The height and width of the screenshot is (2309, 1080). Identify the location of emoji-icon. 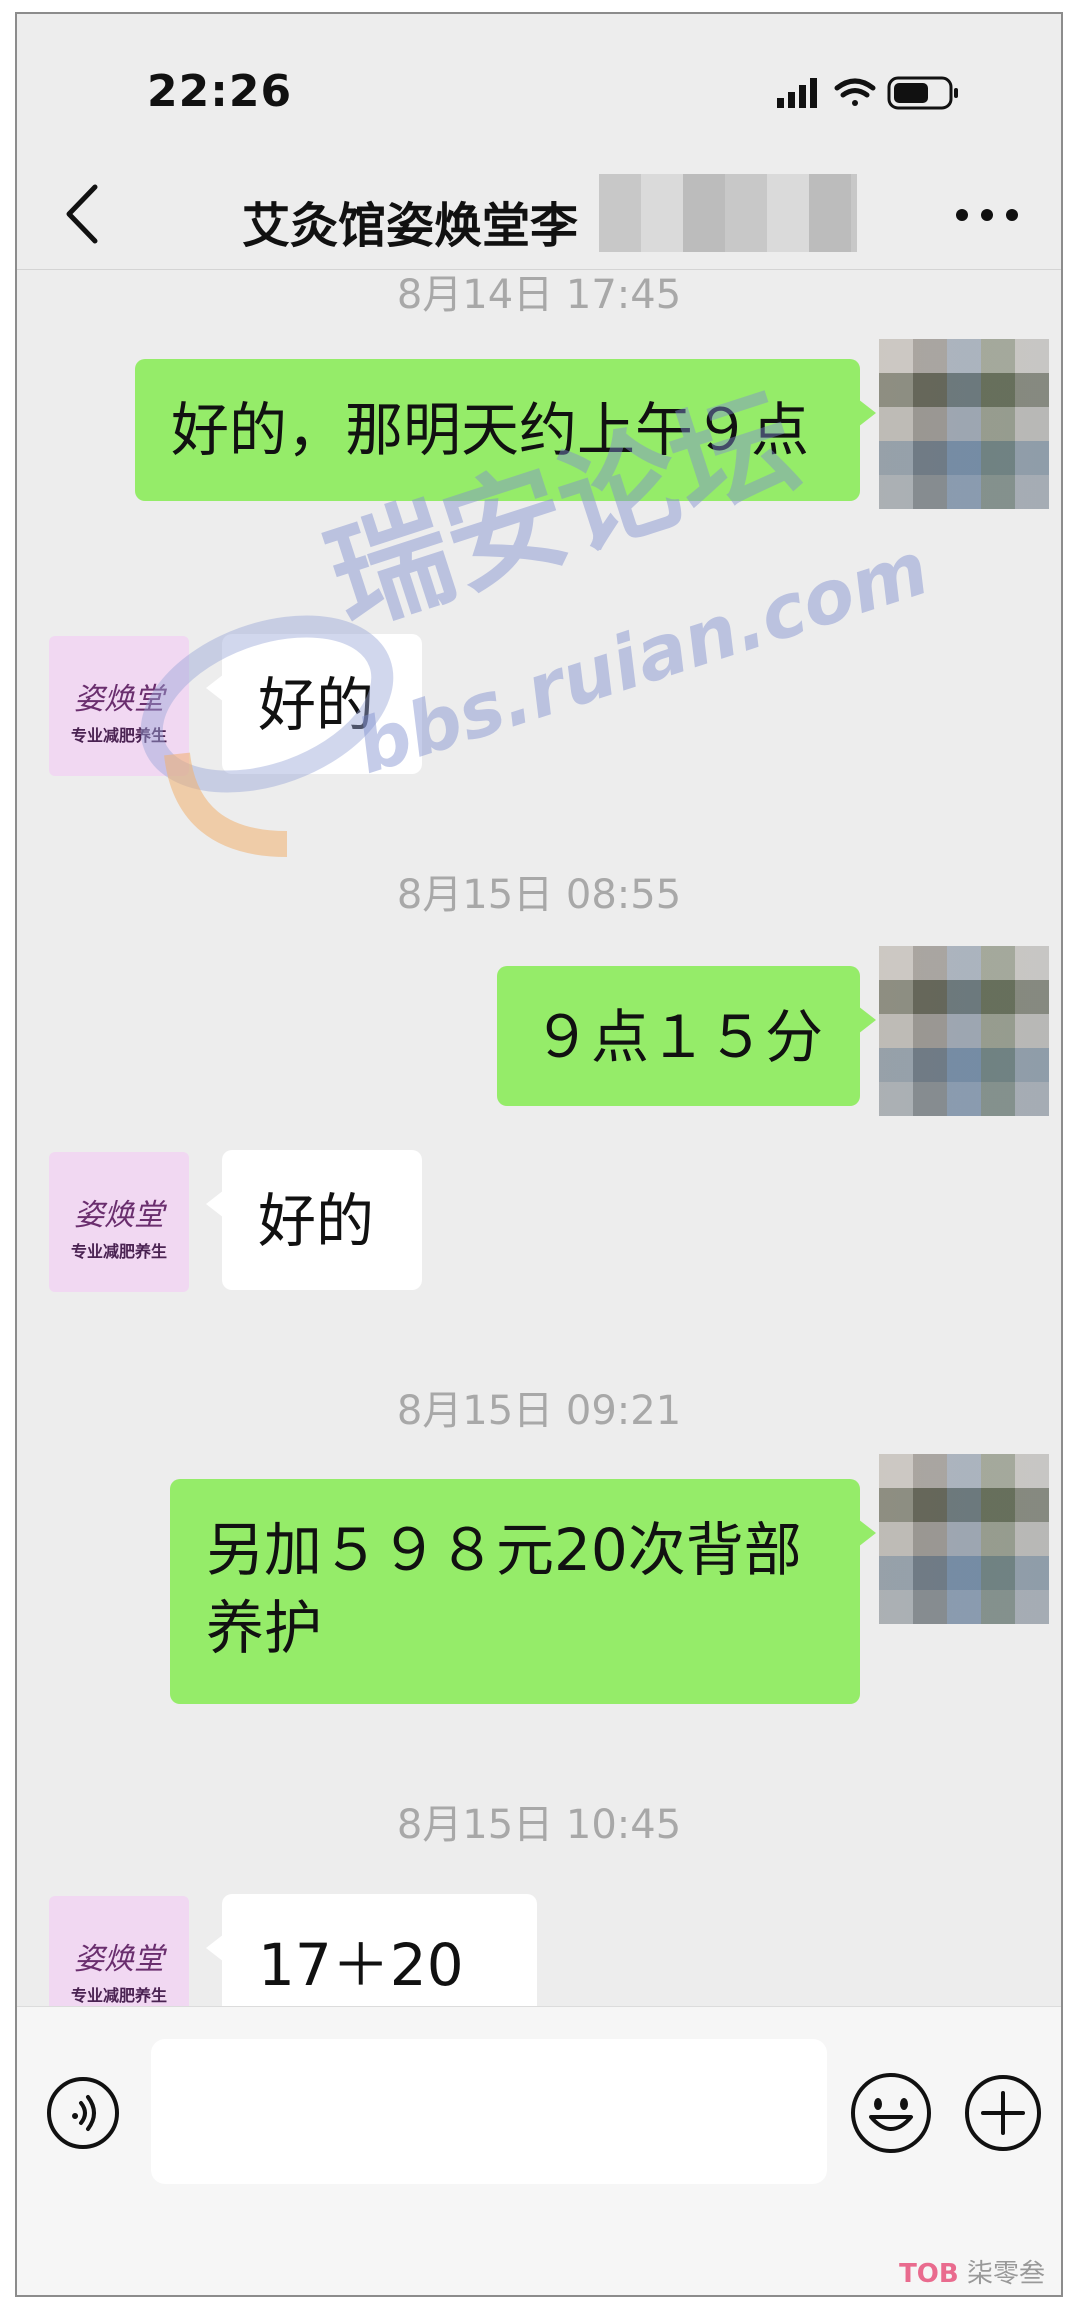
(891, 2113).